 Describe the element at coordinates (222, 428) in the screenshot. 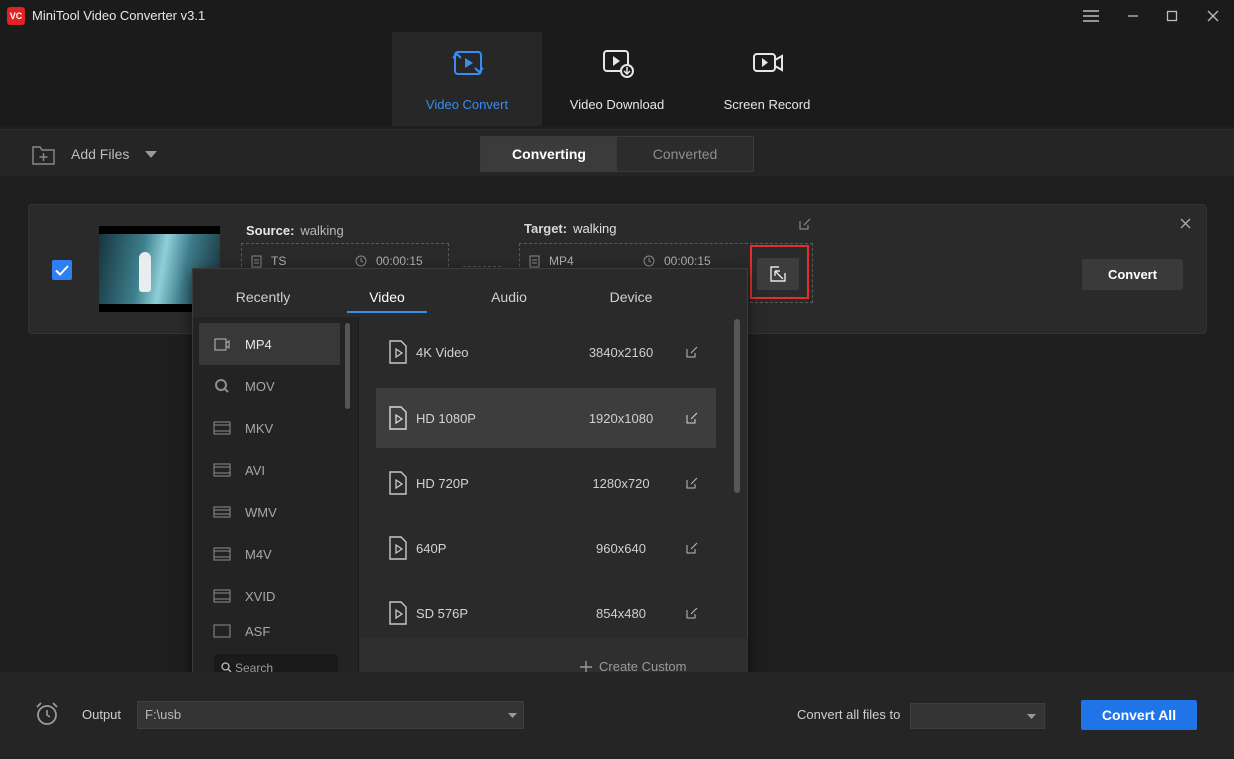

I see `mkv-icon` at that location.